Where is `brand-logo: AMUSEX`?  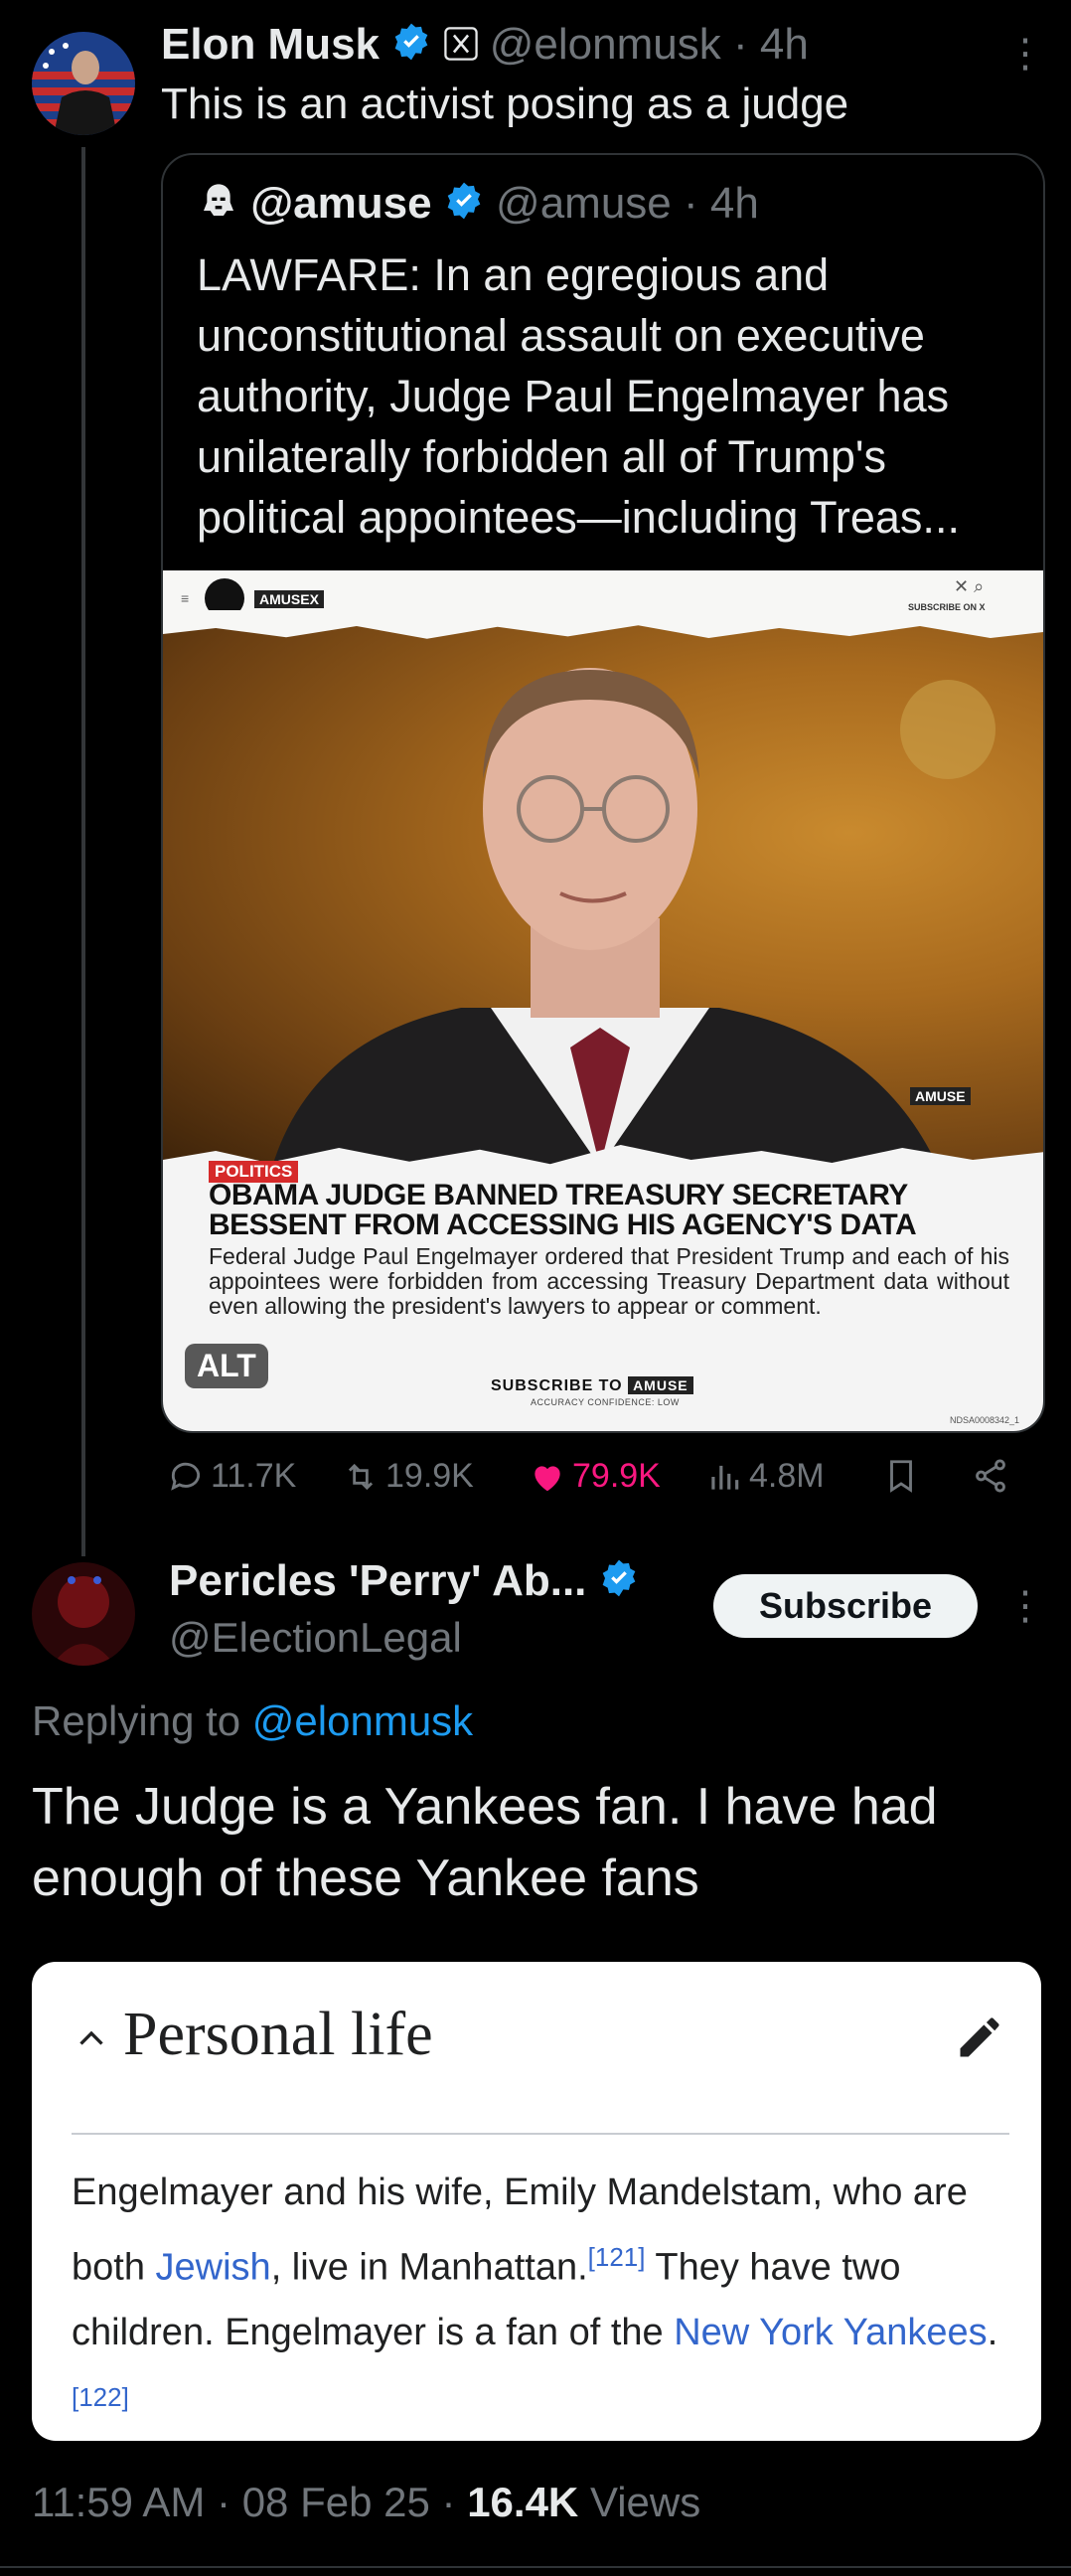
brand-logo: AMUSEX is located at coordinates (289, 599).